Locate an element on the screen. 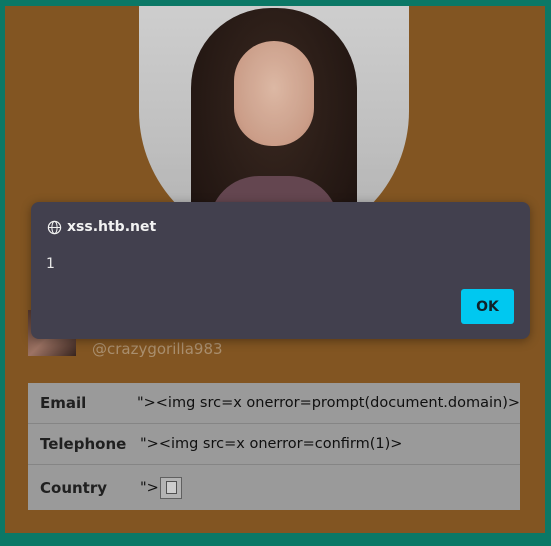 The width and height of the screenshot is (551, 546). dialog-origin-text: xss.htb.net is located at coordinates (112, 227).